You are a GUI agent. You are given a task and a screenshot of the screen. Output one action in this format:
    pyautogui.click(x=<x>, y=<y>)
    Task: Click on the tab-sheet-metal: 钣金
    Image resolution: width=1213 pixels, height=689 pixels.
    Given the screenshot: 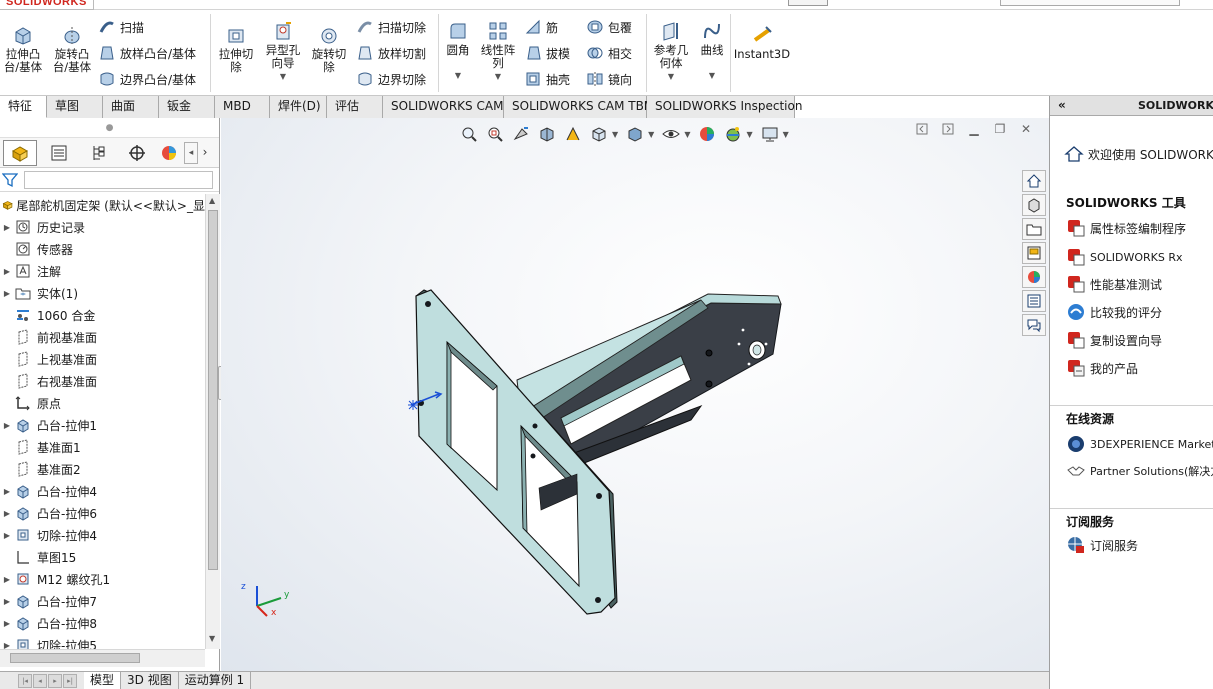 What is the action you would take?
    pyautogui.click(x=187, y=107)
    